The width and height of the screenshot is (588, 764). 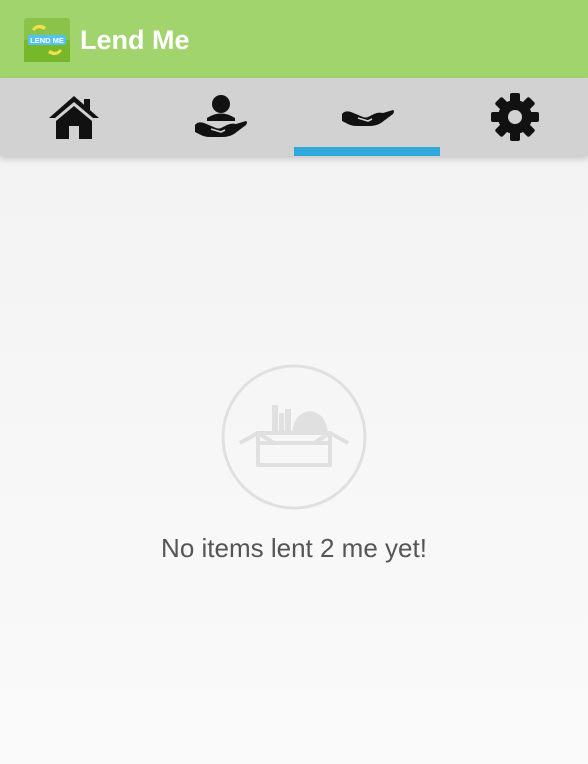 I want to click on app-logo: LEND ME, so click(x=47, y=40).